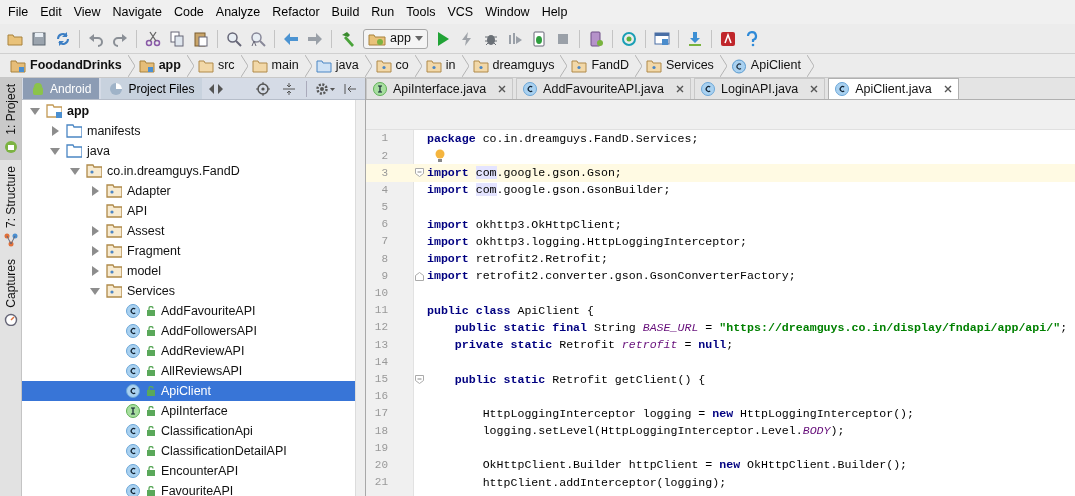 The width and height of the screenshot is (1075, 496). What do you see at coordinates (10, 206) in the screenshot?
I see `tool-window-tab: 7: Structure` at bounding box center [10, 206].